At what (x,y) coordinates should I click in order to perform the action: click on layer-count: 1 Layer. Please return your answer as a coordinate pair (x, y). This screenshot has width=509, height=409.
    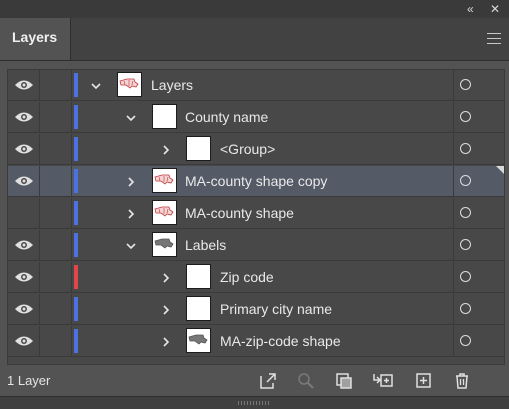
    Looking at the image, I should click on (29, 380).